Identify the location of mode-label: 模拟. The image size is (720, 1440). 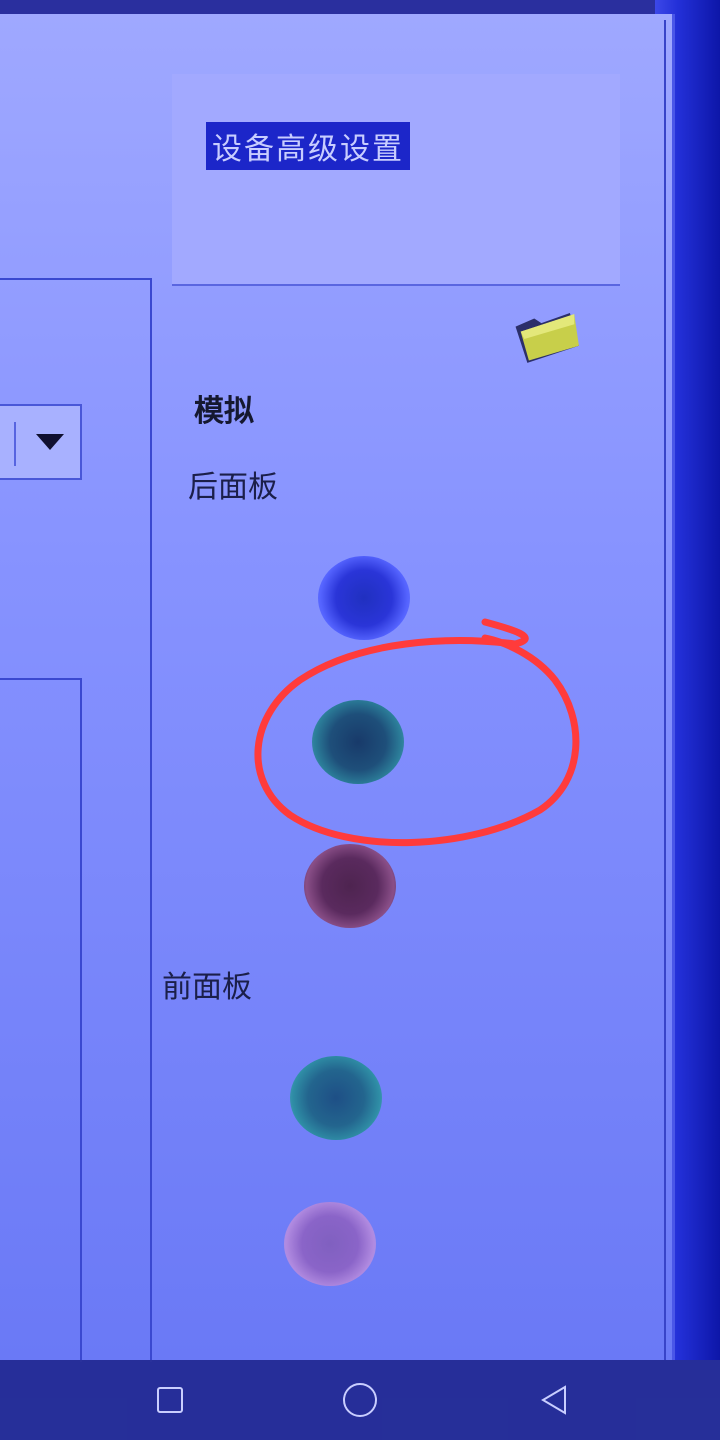
(224, 411).